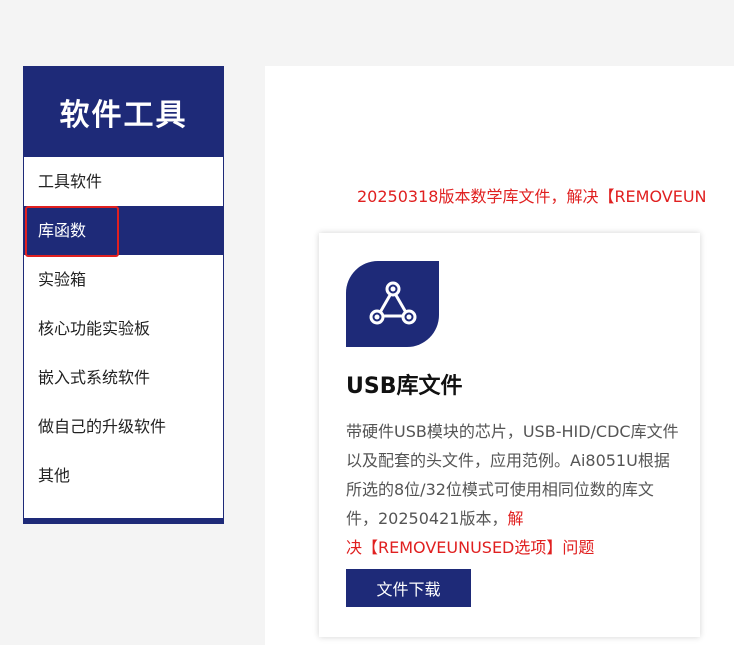  Describe the element at coordinates (515, 518) in the screenshot. I see `card-description-alert-a: 解` at that location.